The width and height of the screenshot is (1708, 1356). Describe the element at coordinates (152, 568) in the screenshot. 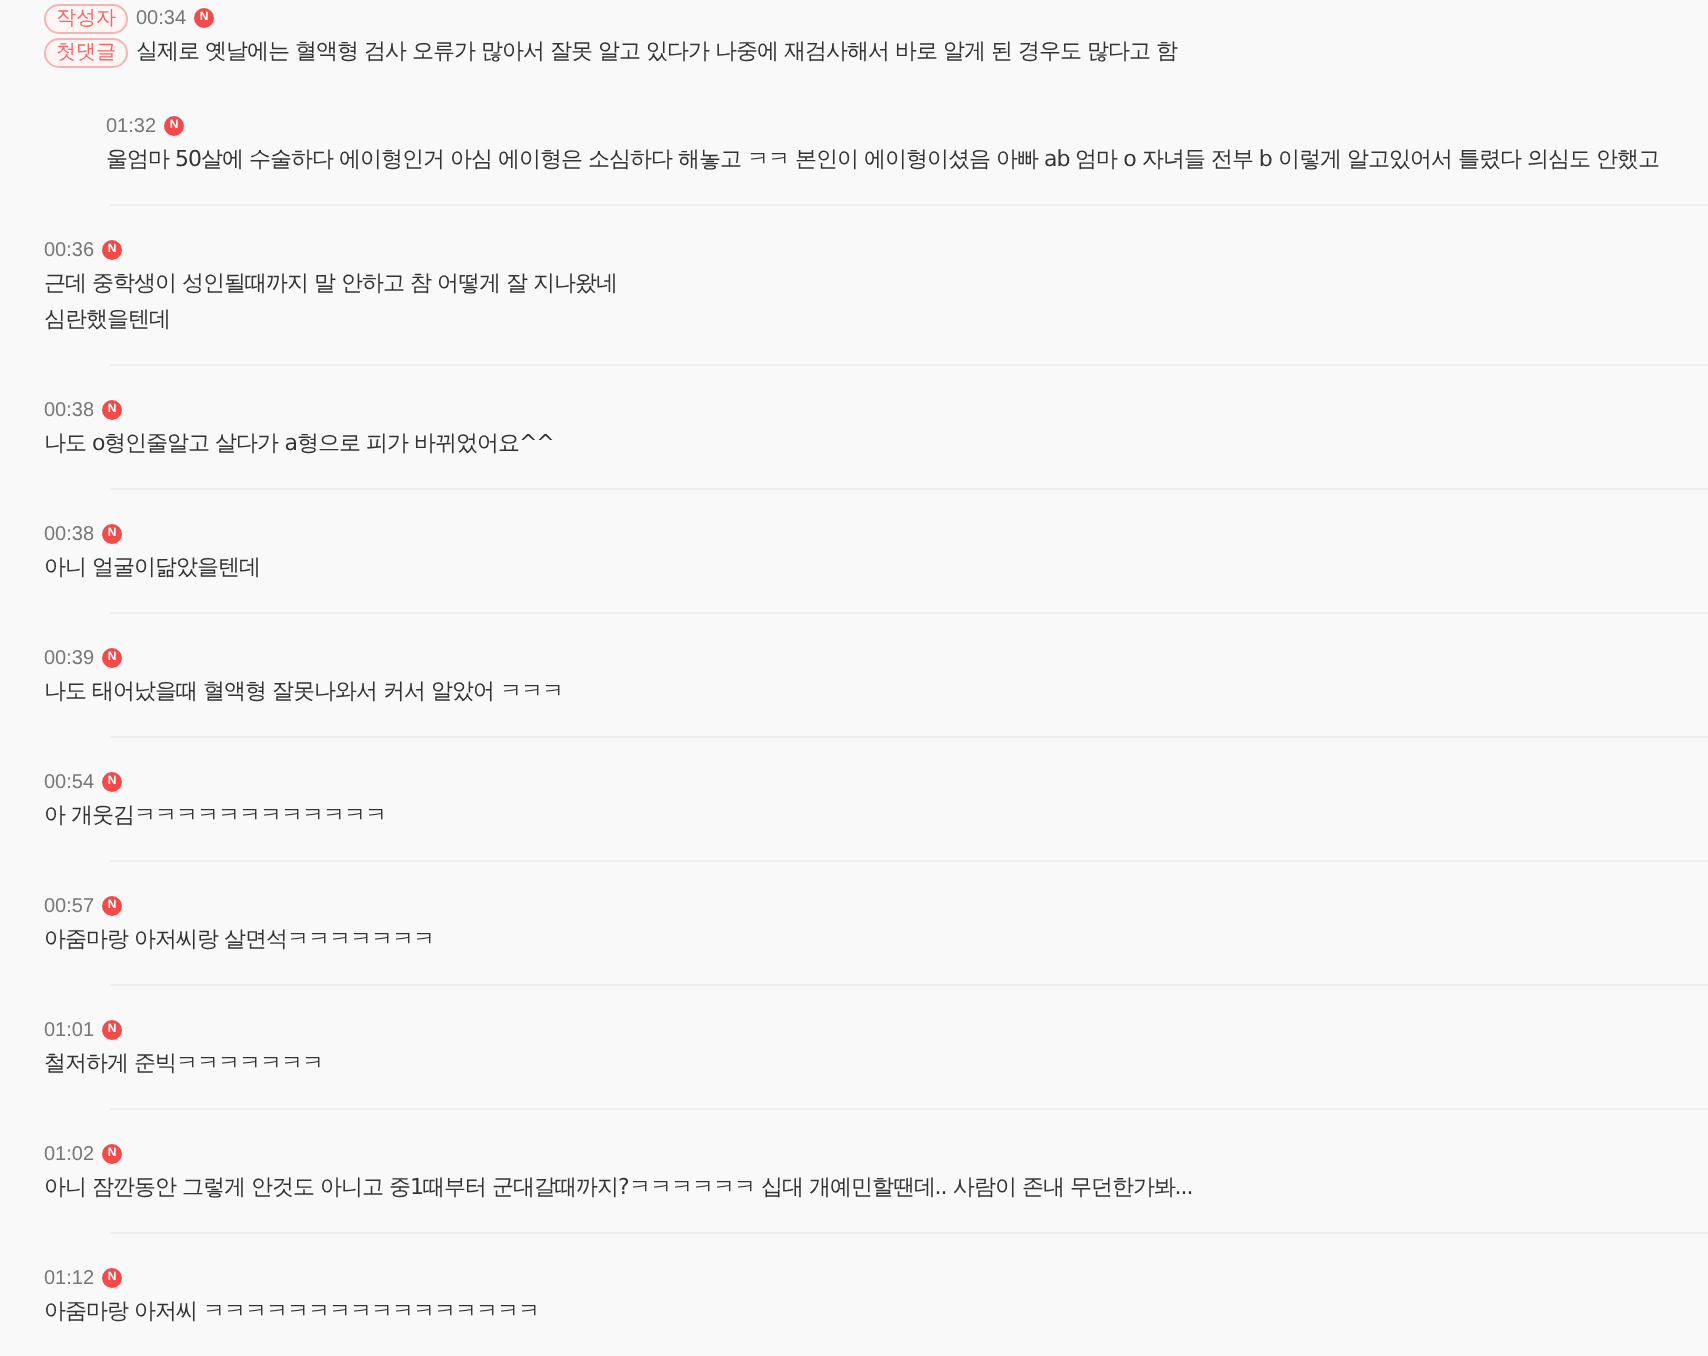

I see `comment-text: 아니 얼굴이닮았을텐데` at that location.